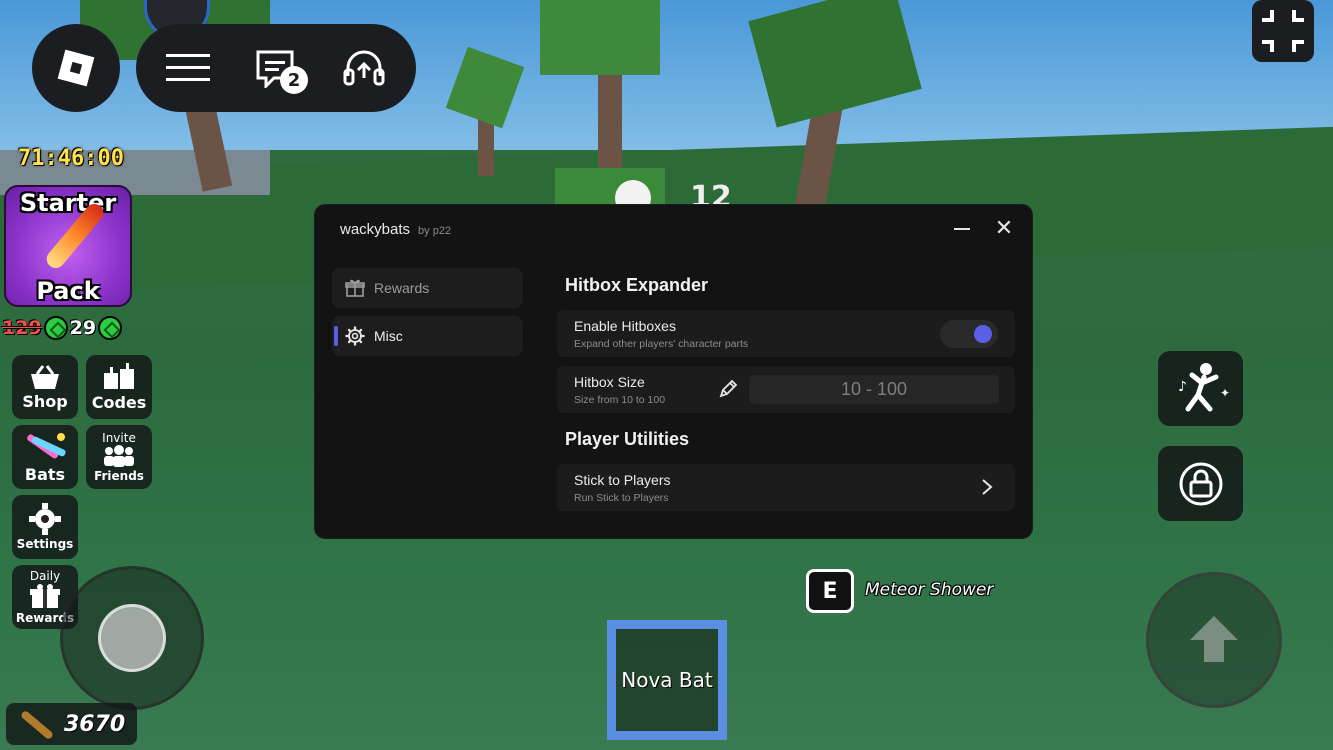 The height and width of the screenshot is (750, 1333). What do you see at coordinates (1204, 387) in the screenshot?
I see `dancing-icon: ♪ ✦` at bounding box center [1204, 387].